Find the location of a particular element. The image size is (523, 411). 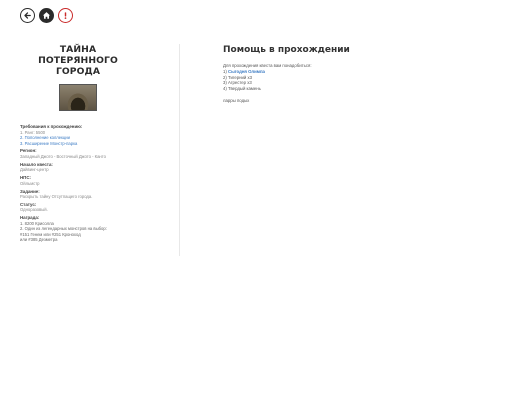

top-nav is located at coordinates (46, 15).